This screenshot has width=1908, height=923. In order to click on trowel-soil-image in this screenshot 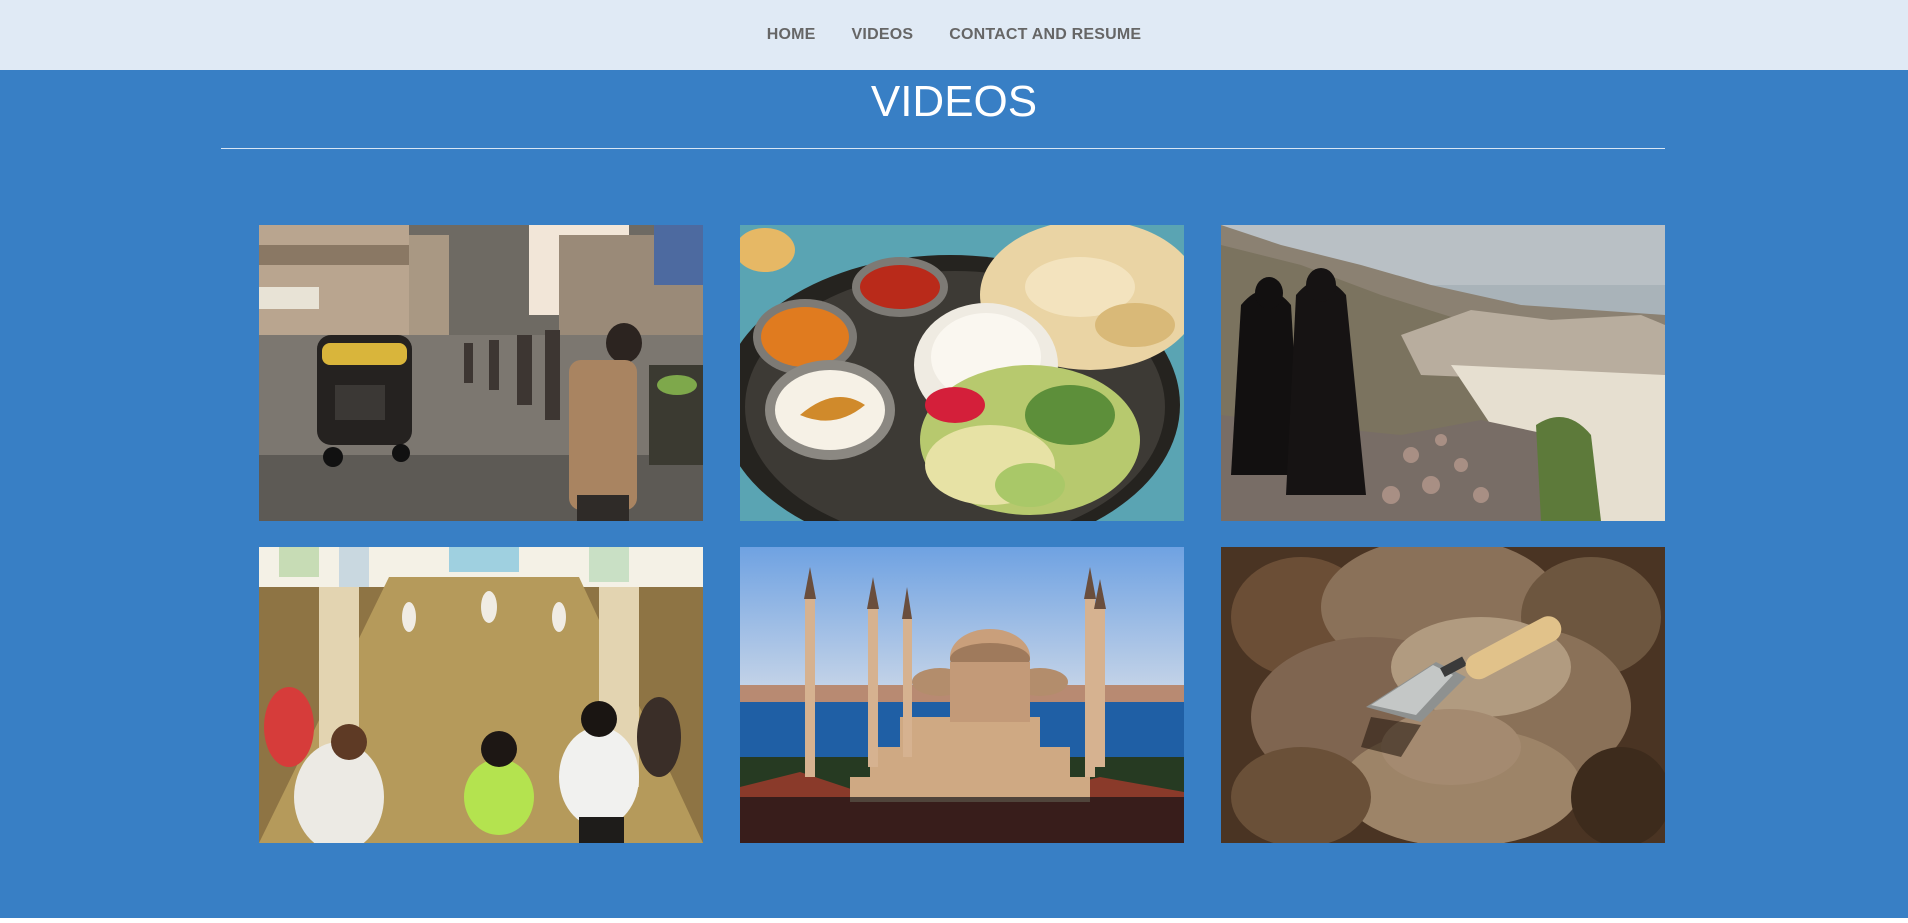, I will do `click(1443, 695)`.